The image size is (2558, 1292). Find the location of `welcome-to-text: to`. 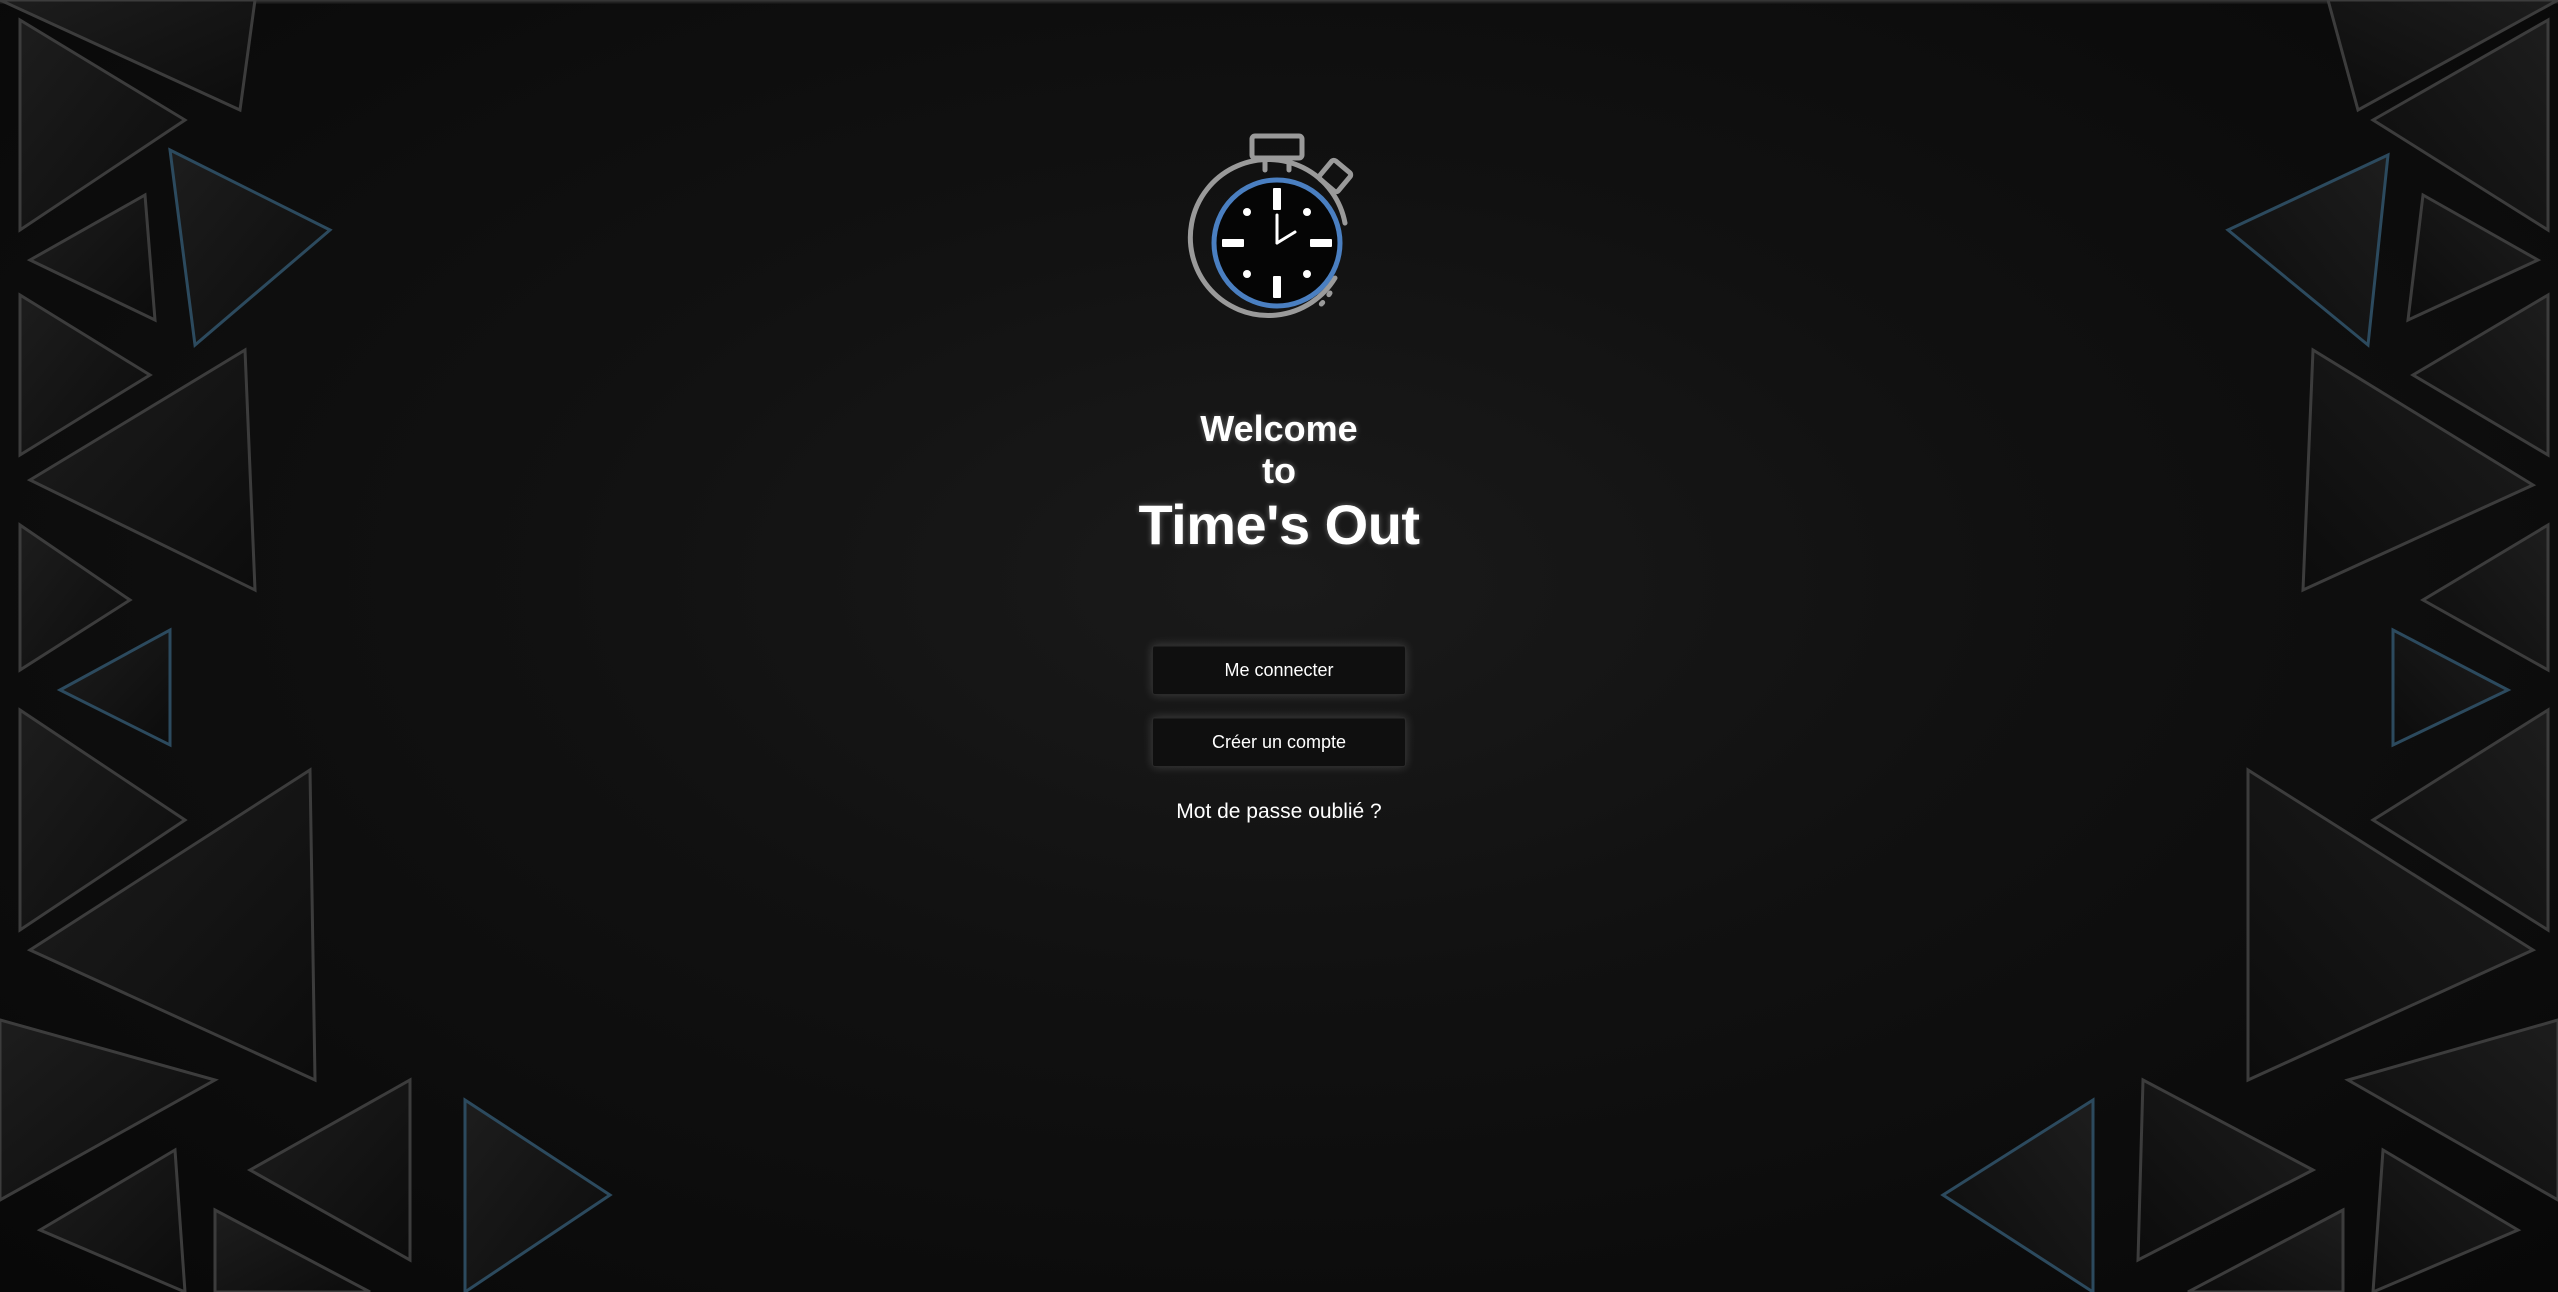

welcome-to-text: to is located at coordinates (1279, 470).